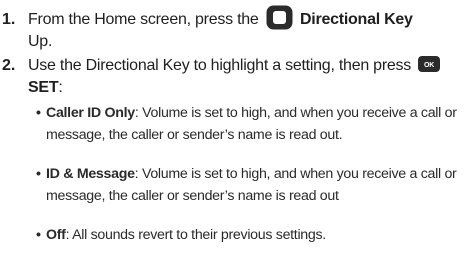  What do you see at coordinates (40, 41) in the screenshot?
I see `step-1-text-after: Up.` at bounding box center [40, 41].